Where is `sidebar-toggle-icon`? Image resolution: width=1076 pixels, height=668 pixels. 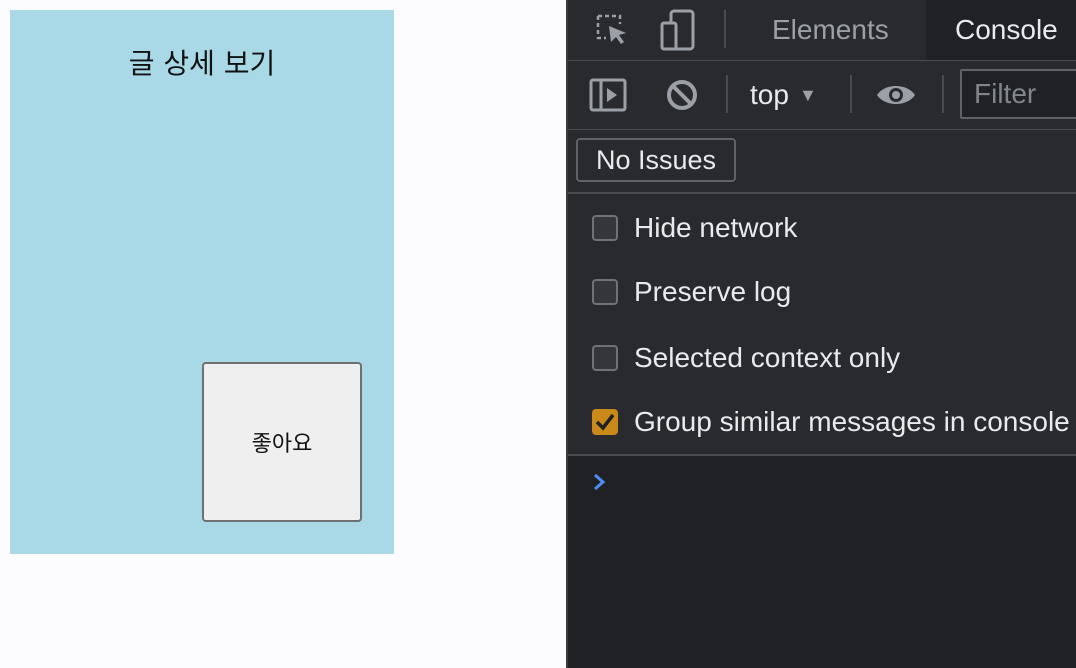
sidebar-toggle-icon is located at coordinates (608, 95).